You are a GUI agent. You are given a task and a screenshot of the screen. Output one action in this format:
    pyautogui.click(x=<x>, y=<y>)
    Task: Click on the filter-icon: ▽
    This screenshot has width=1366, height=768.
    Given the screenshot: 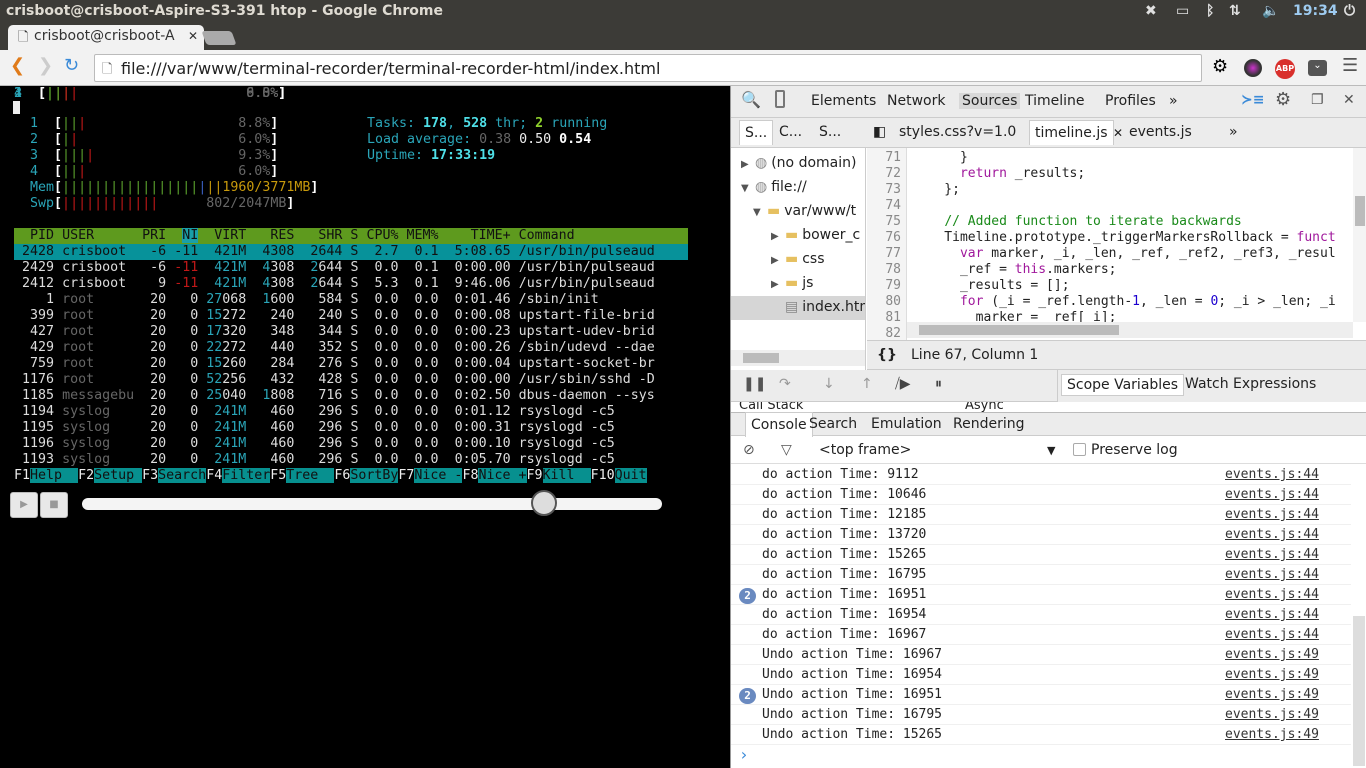 What is the action you would take?
    pyautogui.click(x=786, y=450)
    